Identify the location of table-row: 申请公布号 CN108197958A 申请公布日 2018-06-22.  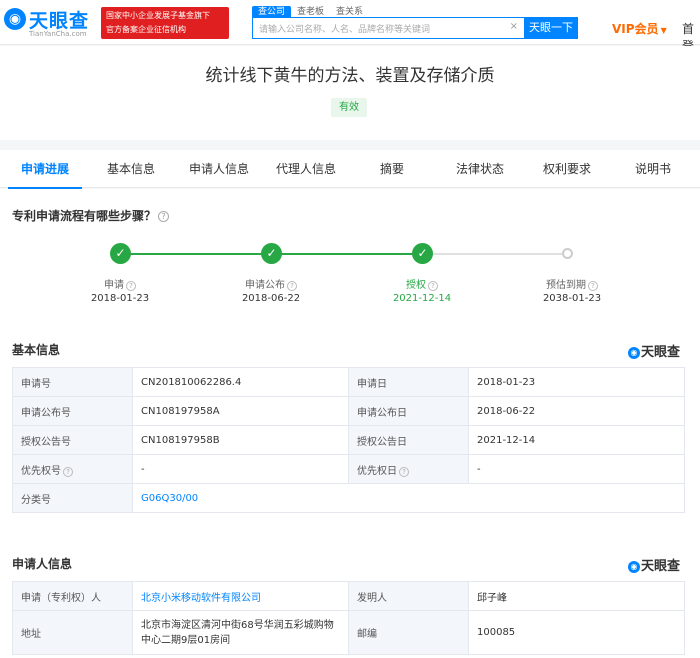
(348, 411).